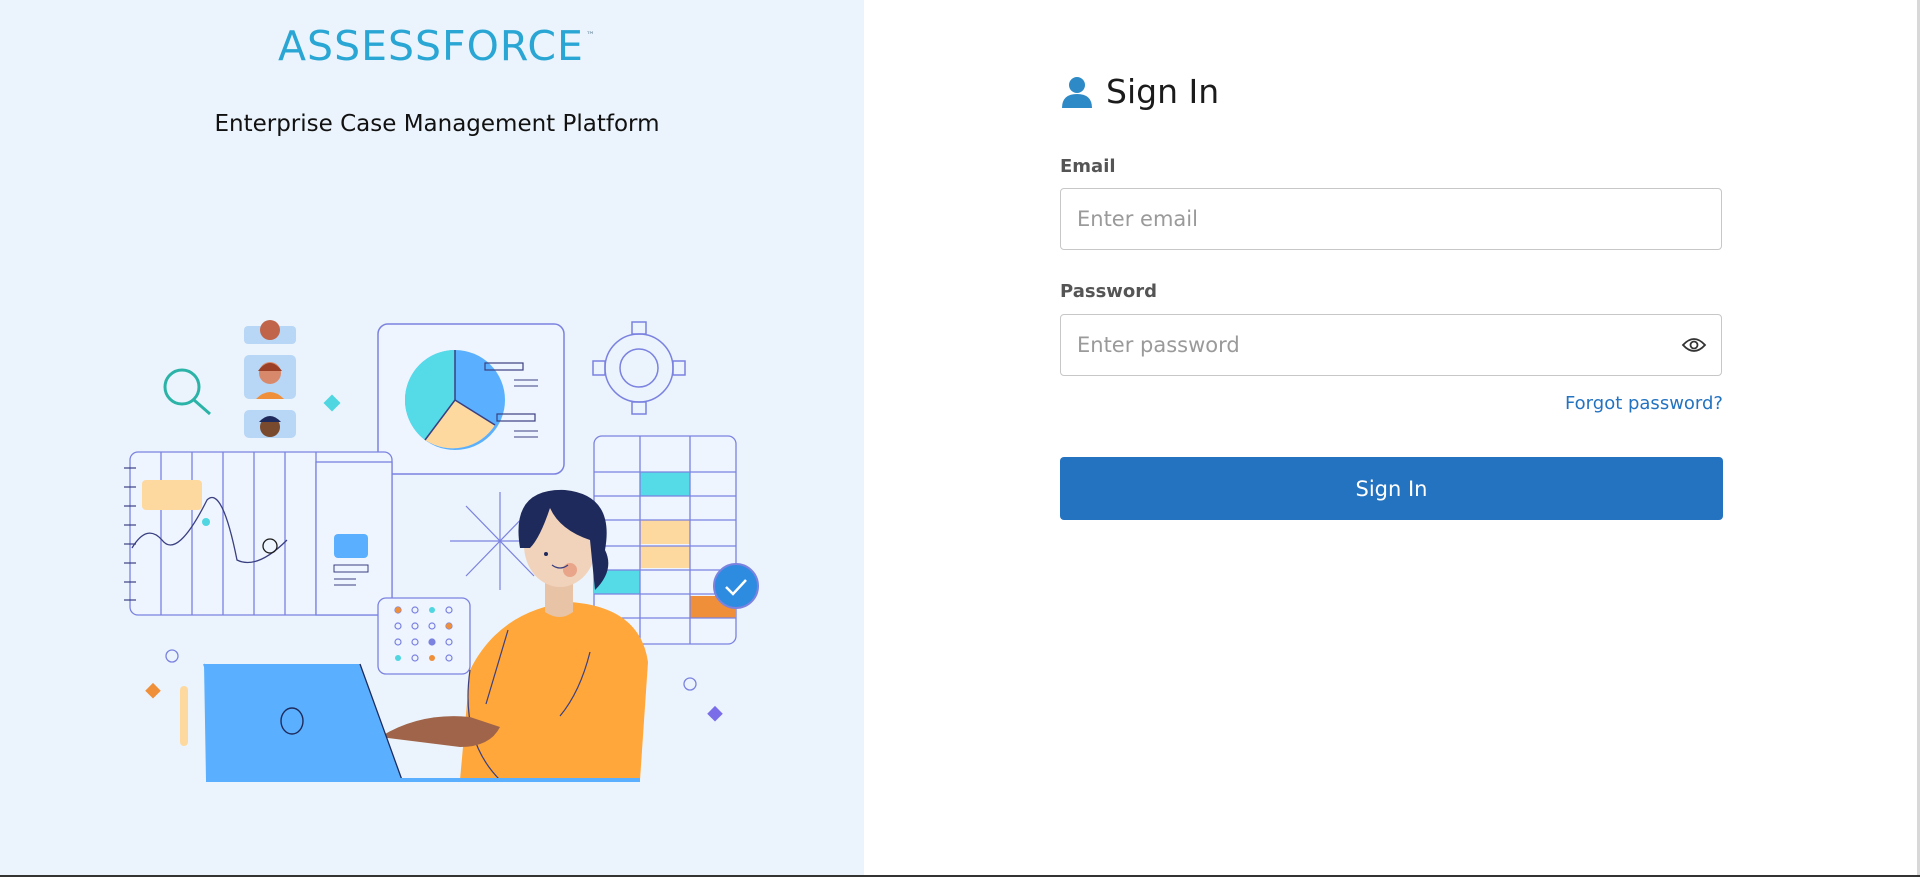 This screenshot has width=1920, height=877. I want to click on brand-logo: ASSESSFORCE ™, so click(437, 46).